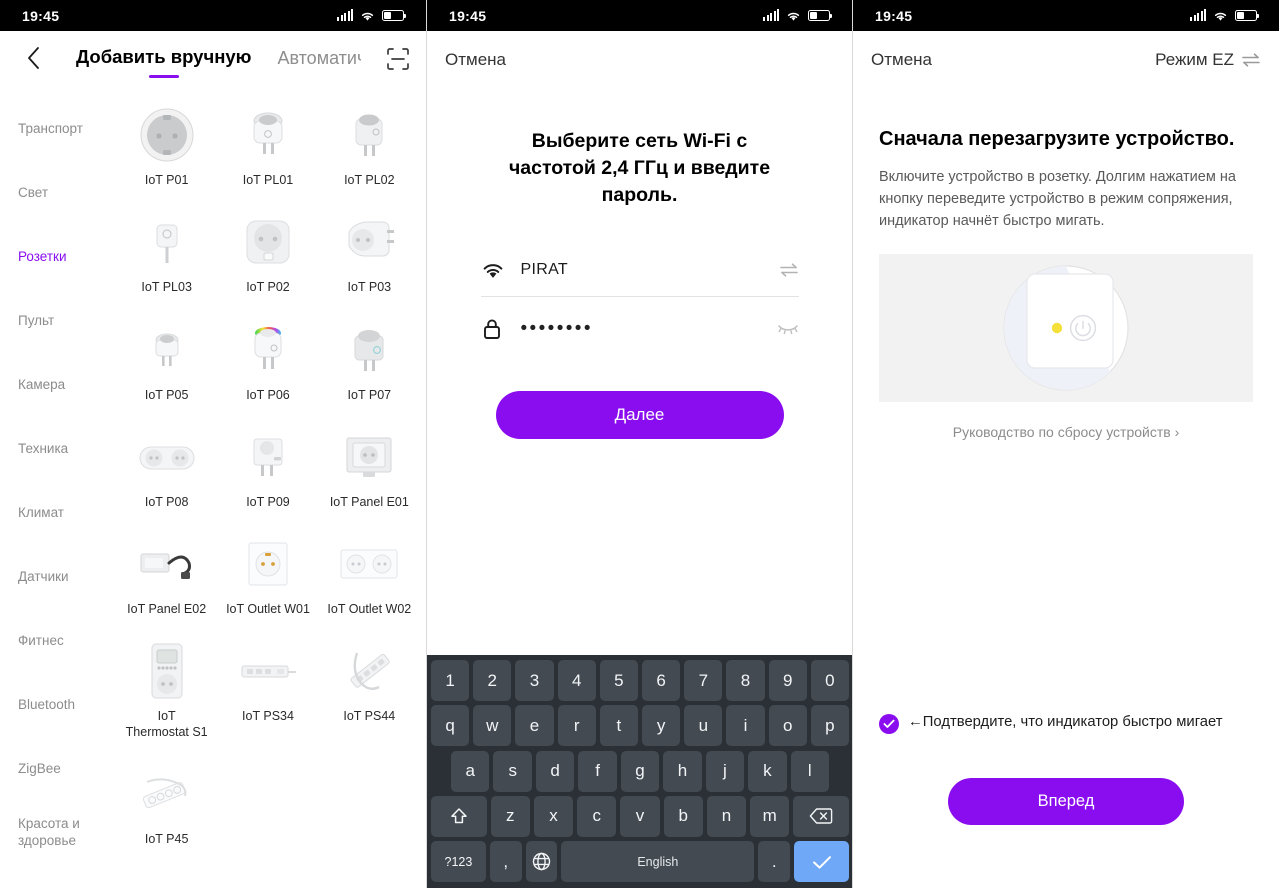 The width and height of the screenshot is (1280, 888). What do you see at coordinates (55, 129) in the screenshot?
I see `category-item-0: Транспорт` at bounding box center [55, 129].